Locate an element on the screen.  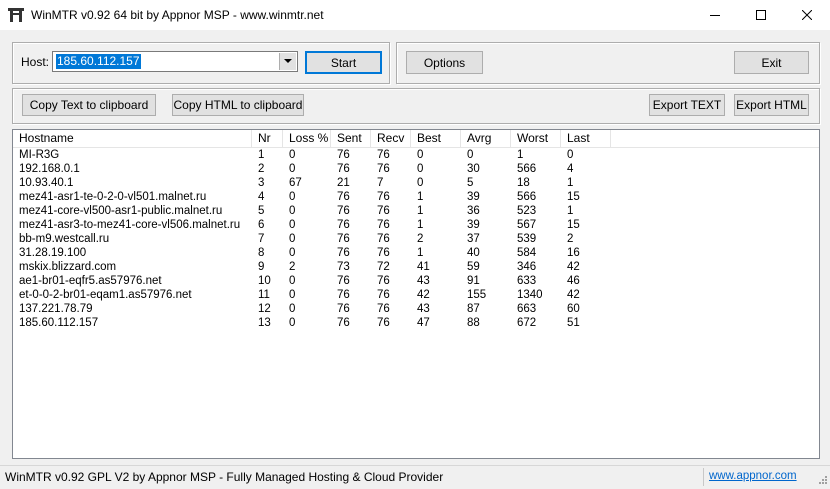
table-cell: 13 is located at coordinates (264, 323).